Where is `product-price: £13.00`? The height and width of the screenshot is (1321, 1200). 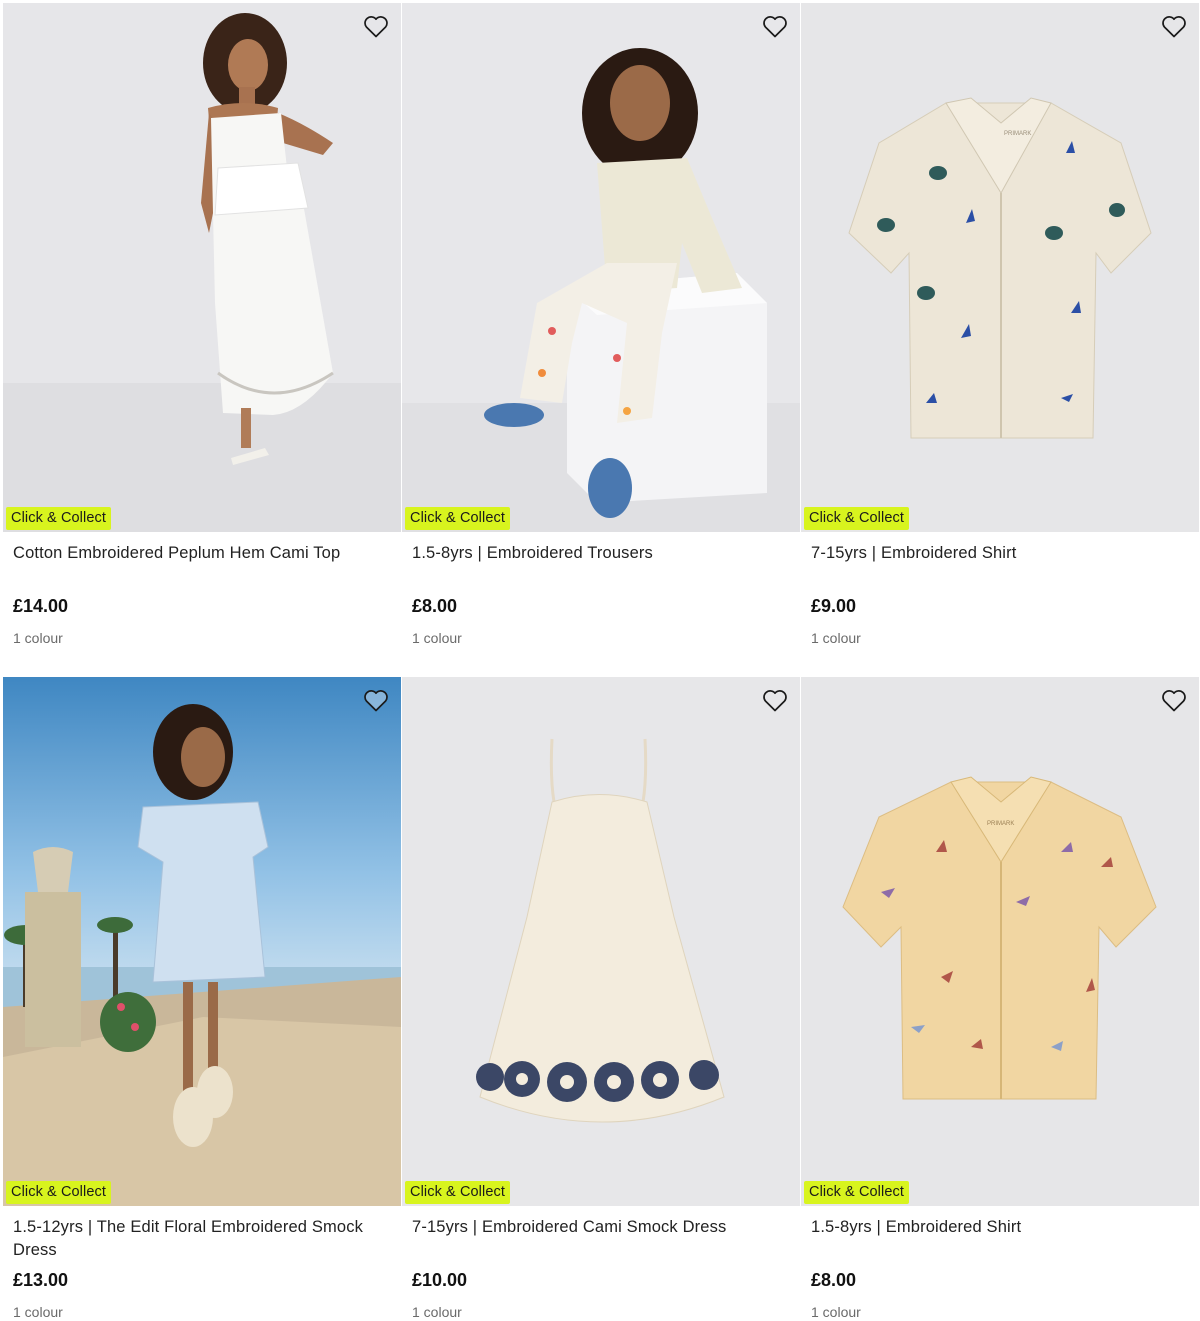
product-price: £13.00 is located at coordinates (41, 1280).